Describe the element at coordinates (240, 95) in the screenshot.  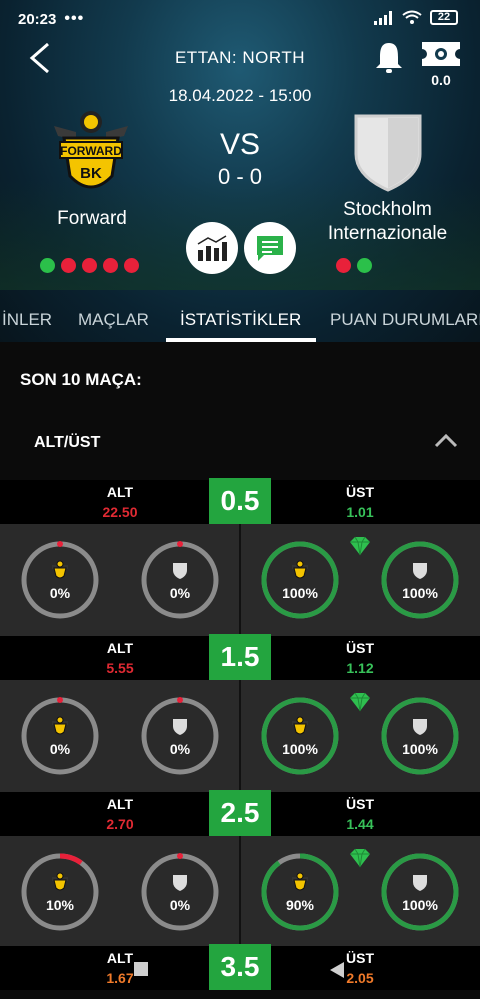
I see `match-date: 18.04.2022 - 15:00` at that location.